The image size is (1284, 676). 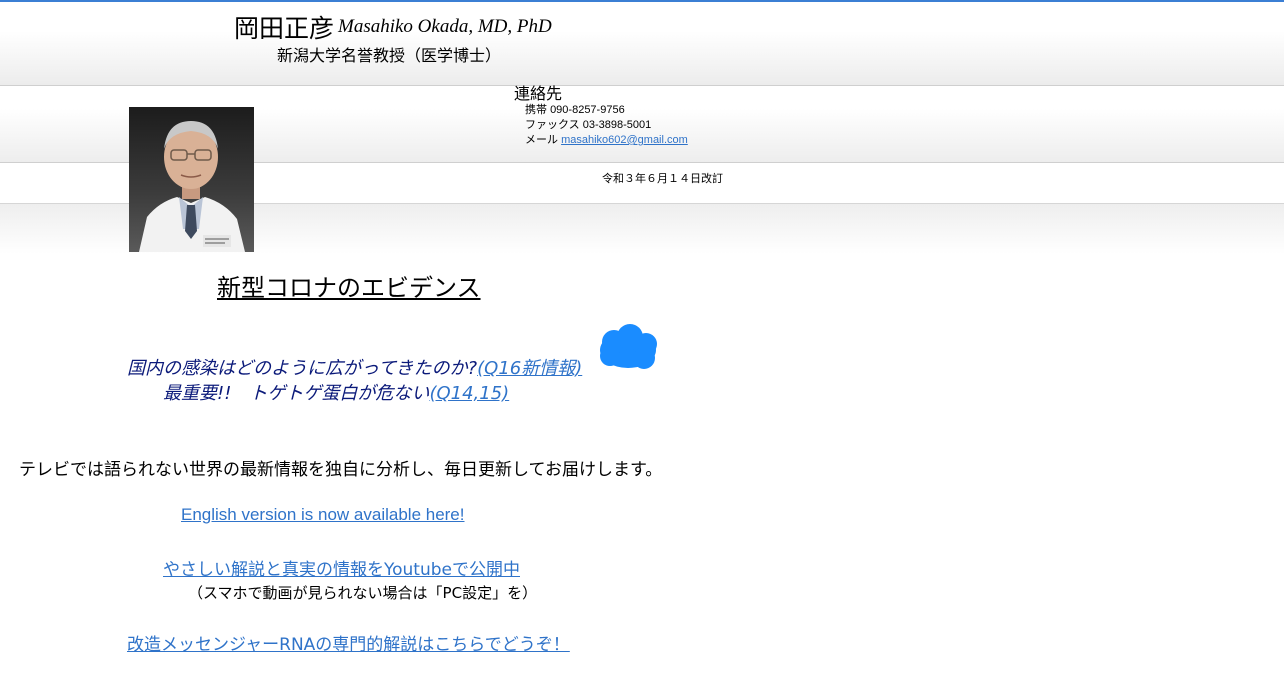 What do you see at coordinates (552, 125) in the screenshot?
I see `fax-label: ファックス` at bounding box center [552, 125].